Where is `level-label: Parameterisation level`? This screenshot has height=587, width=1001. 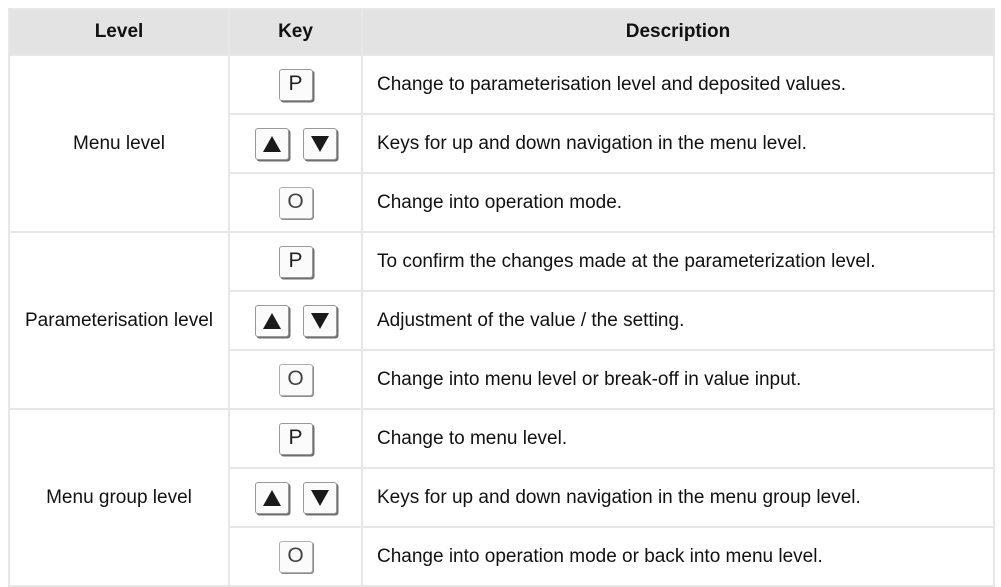
level-label: Parameterisation level is located at coordinates (119, 320).